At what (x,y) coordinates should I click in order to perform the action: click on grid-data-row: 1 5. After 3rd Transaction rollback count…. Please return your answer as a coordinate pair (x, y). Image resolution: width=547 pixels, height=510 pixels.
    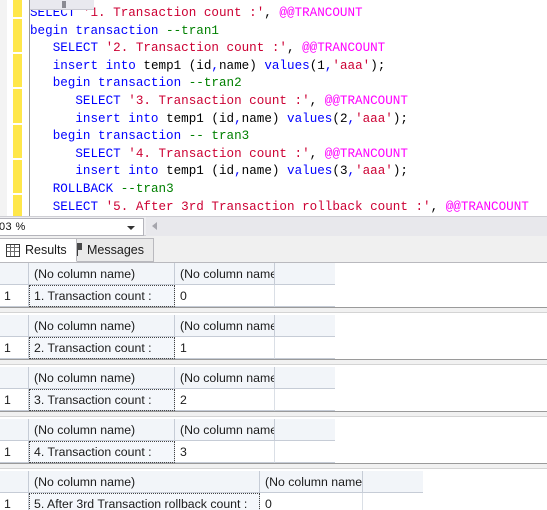
    Looking at the image, I should click on (211, 501).